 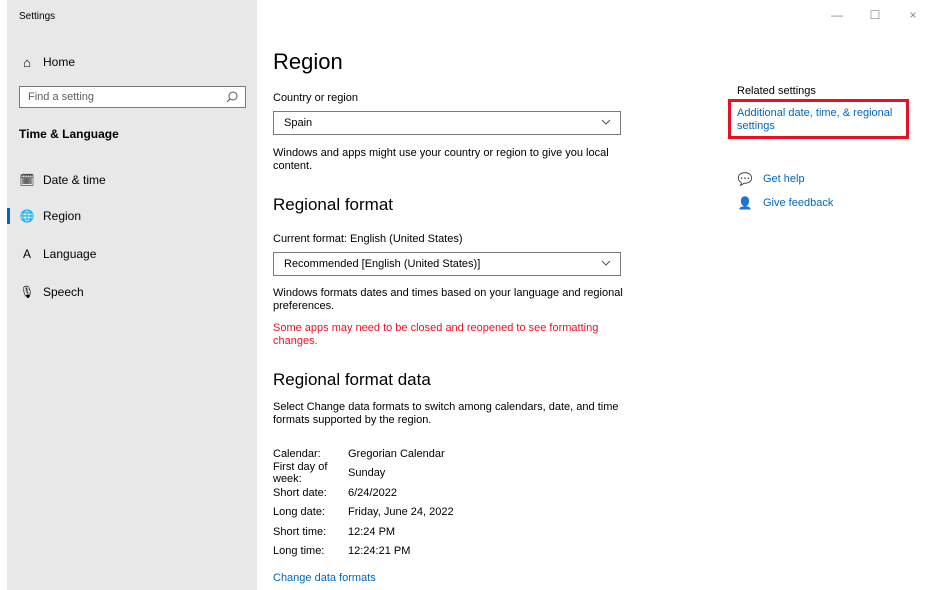 I want to click on row-key: Calendar:, so click(x=297, y=453).